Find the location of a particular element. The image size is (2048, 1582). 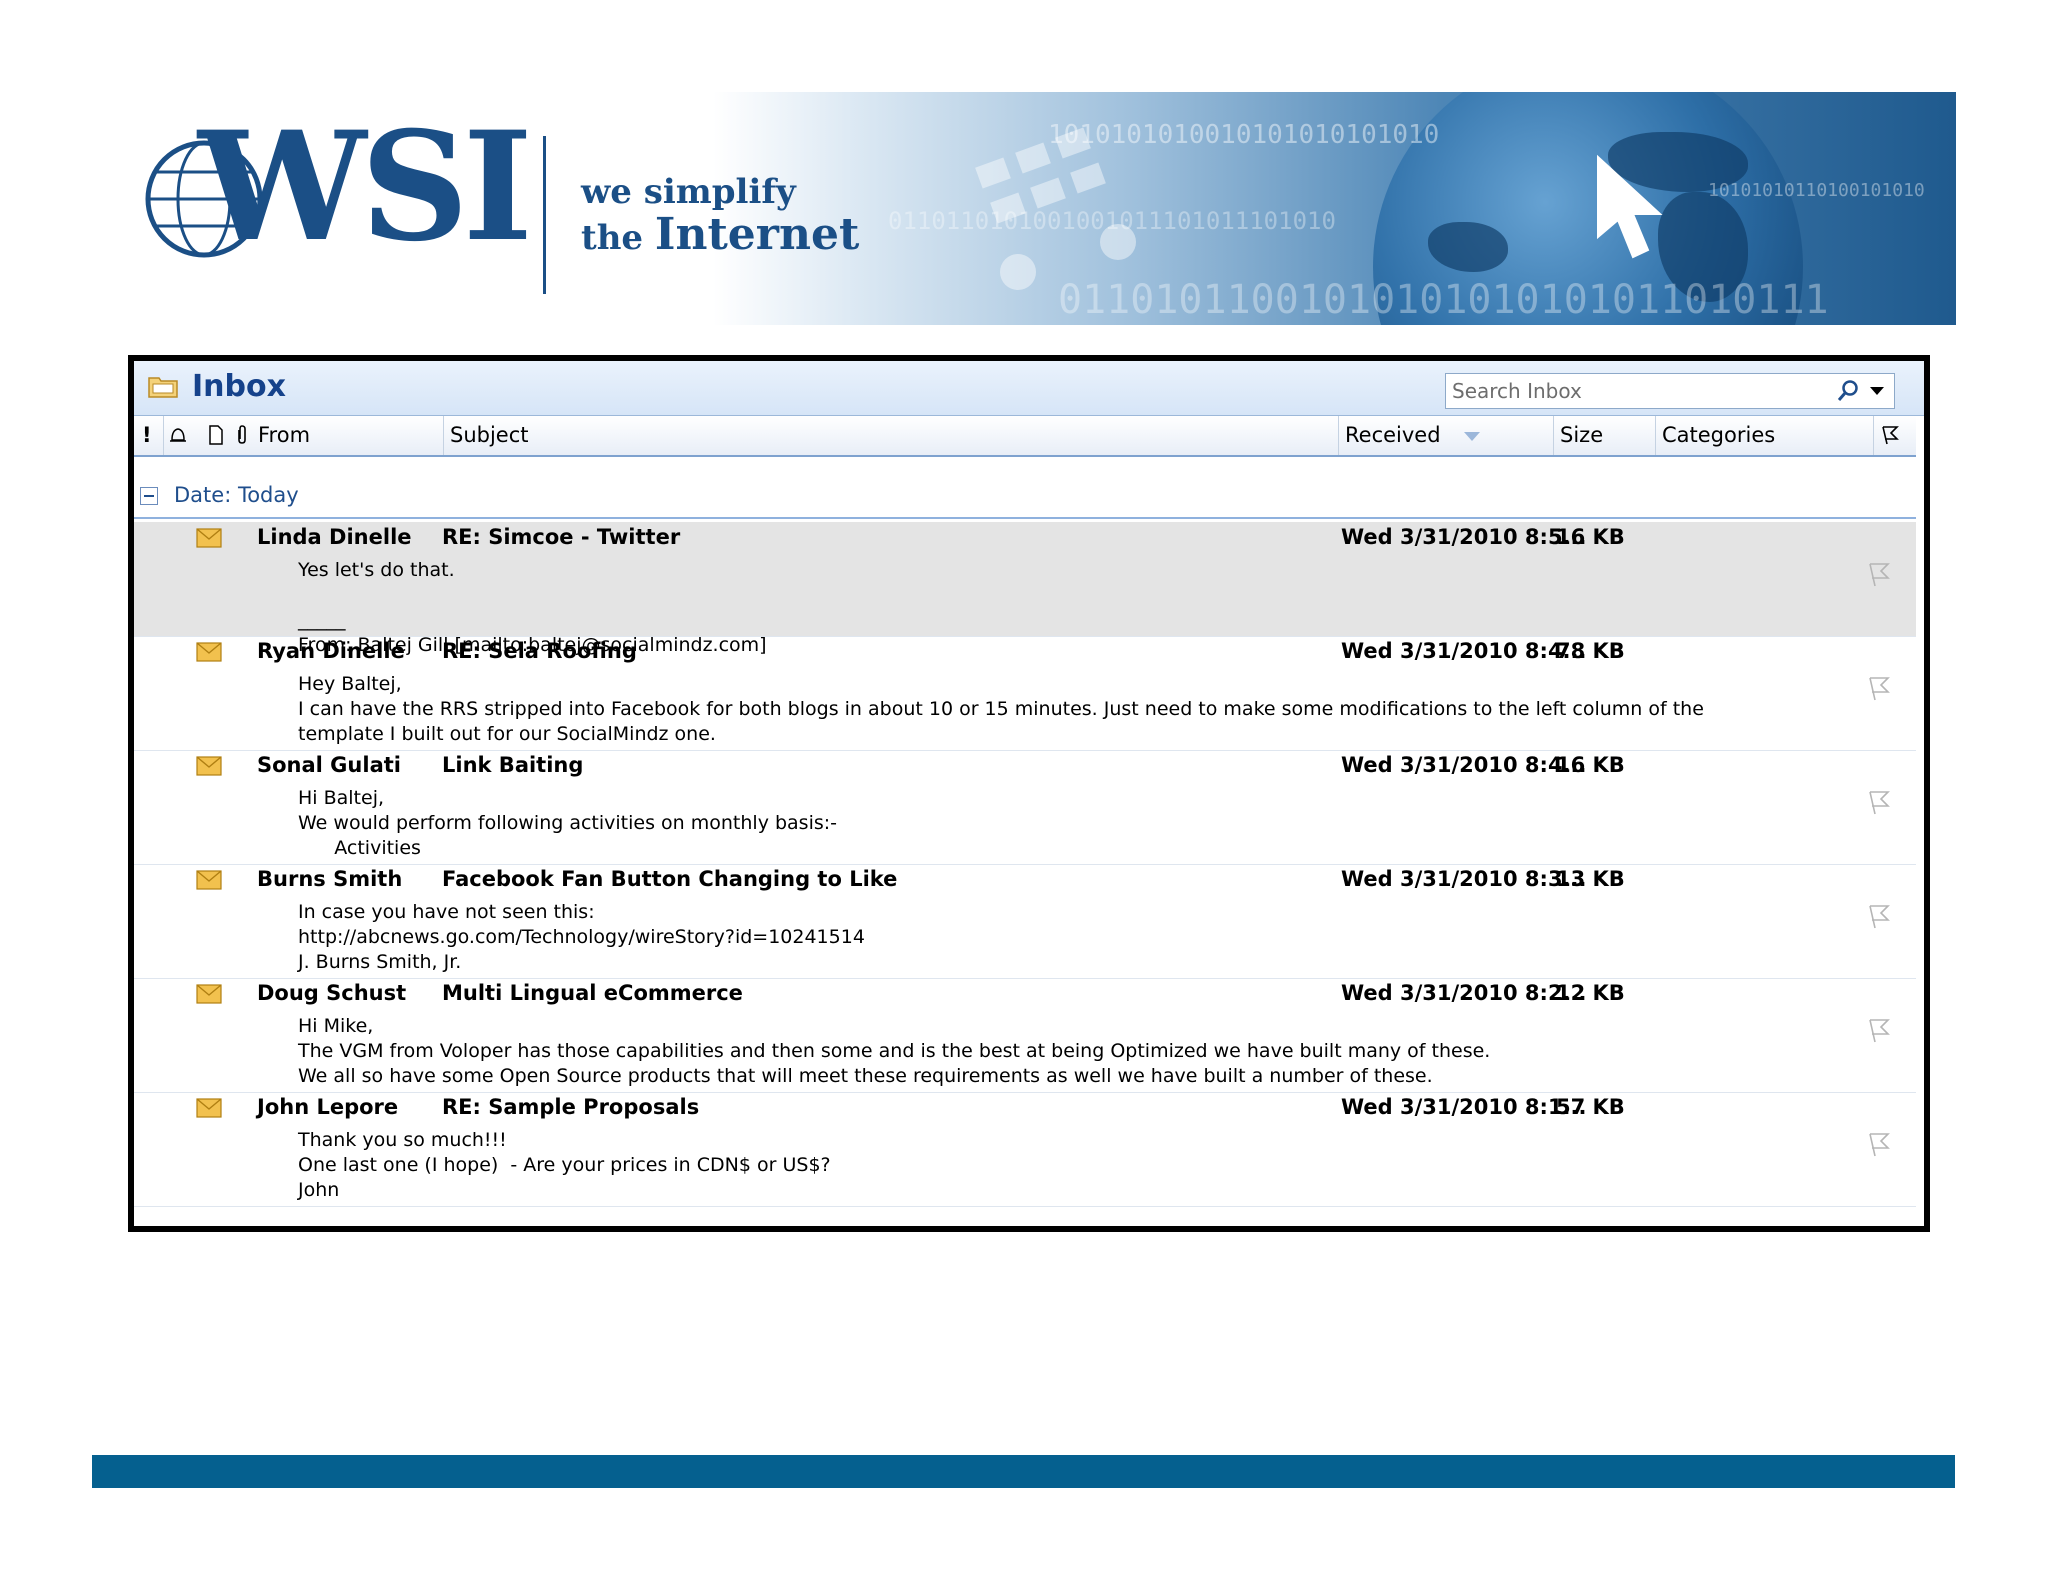

logo-divider is located at coordinates (544, 215).